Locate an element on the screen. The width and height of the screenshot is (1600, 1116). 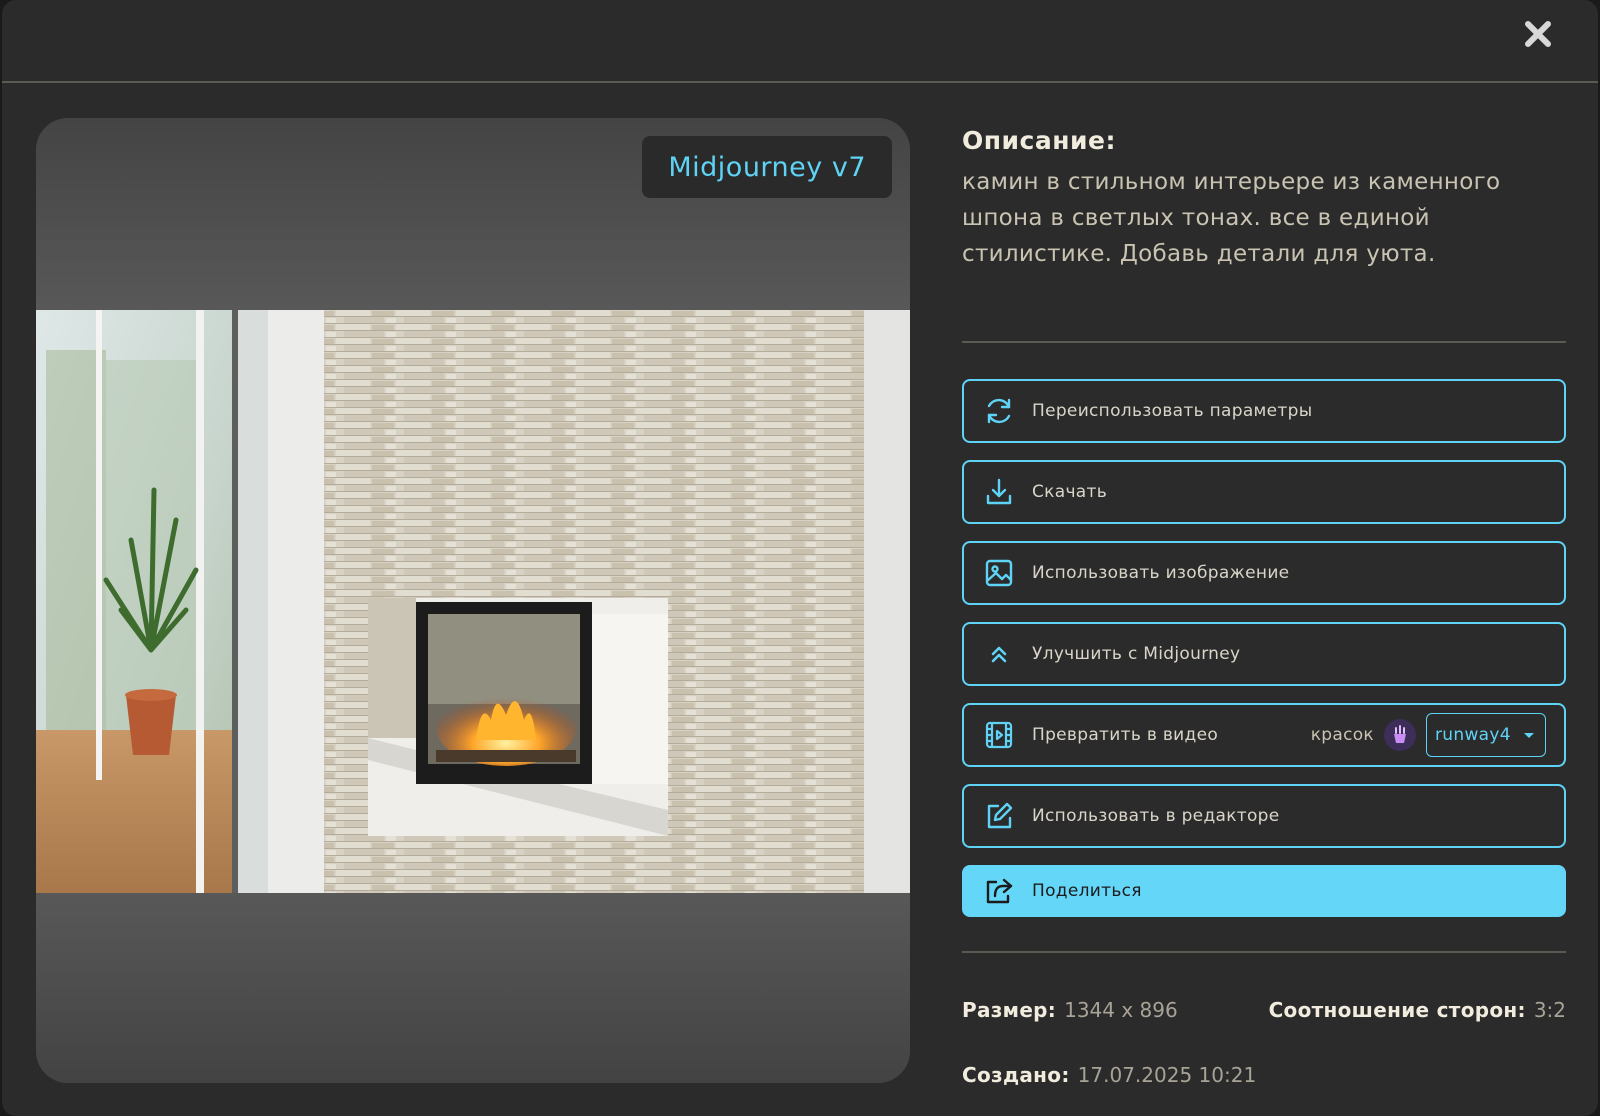
download-label: Скачать is located at coordinates (1070, 492).